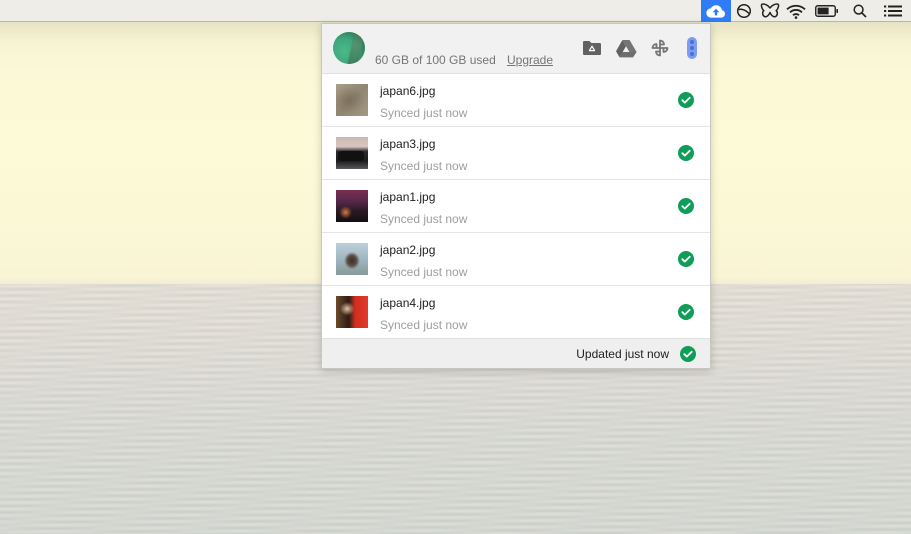  What do you see at coordinates (408, 144) in the screenshot?
I see `file-name: japan3.jpg` at bounding box center [408, 144].